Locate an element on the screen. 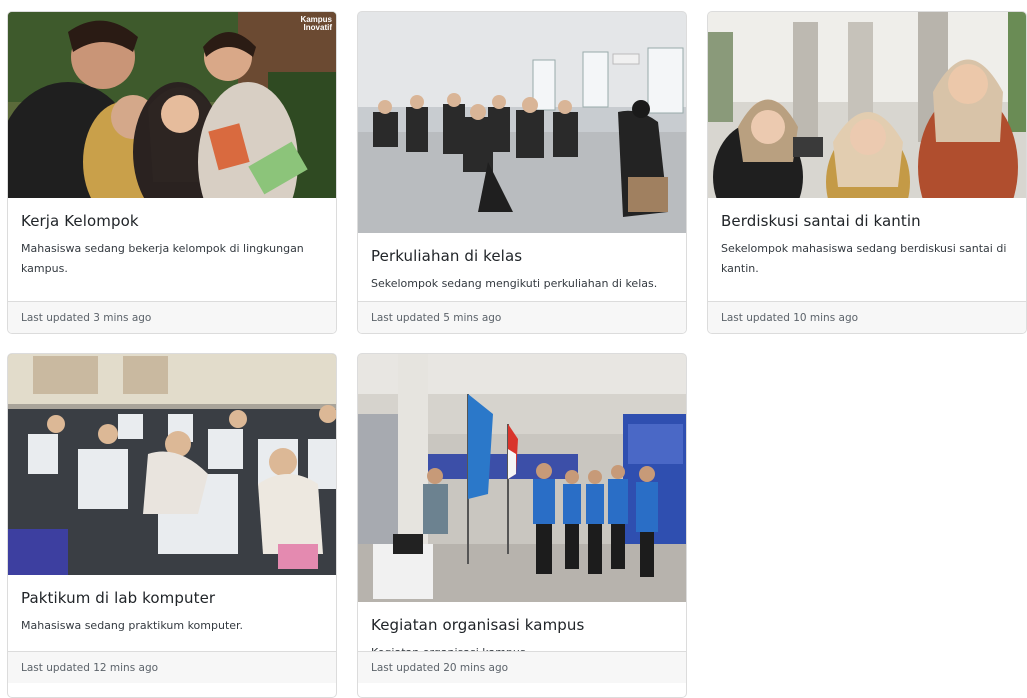 This screenshot has width=1027, height=698. card-image-computer-lab is located at coordinates (172, 464).